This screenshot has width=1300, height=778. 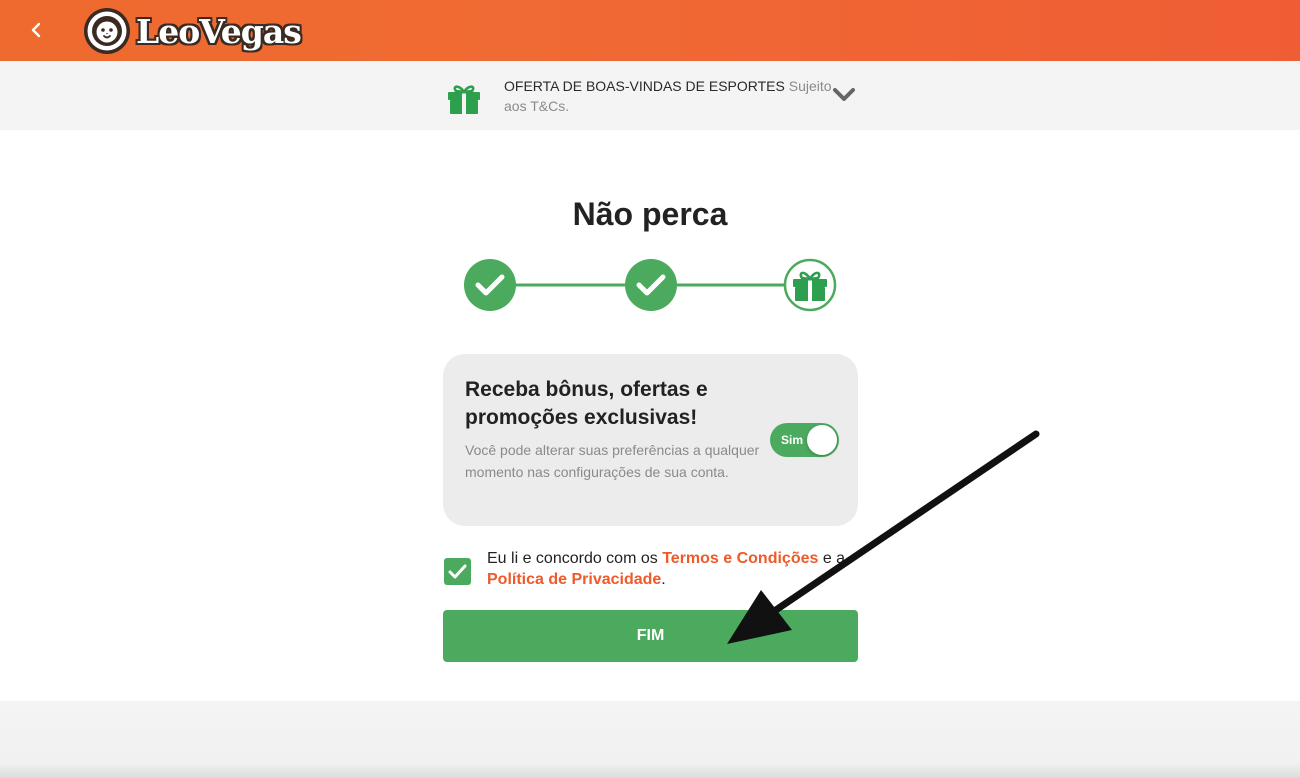 I want to click on step-2-complete, so click(x=651, y=285).